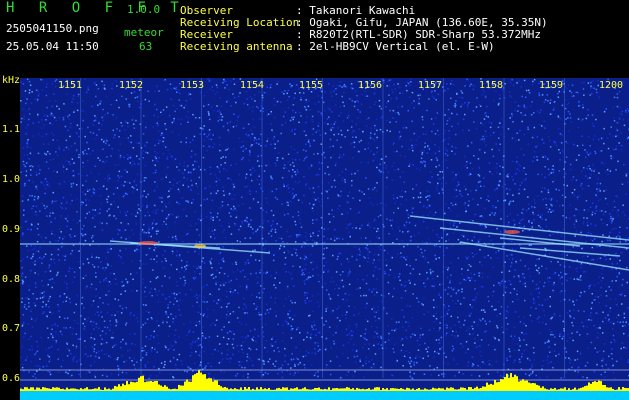 Image resolution: width=629 pixels, height=400 pixels. I want to click on y-tick-label: 0.7, so click(10, 328).